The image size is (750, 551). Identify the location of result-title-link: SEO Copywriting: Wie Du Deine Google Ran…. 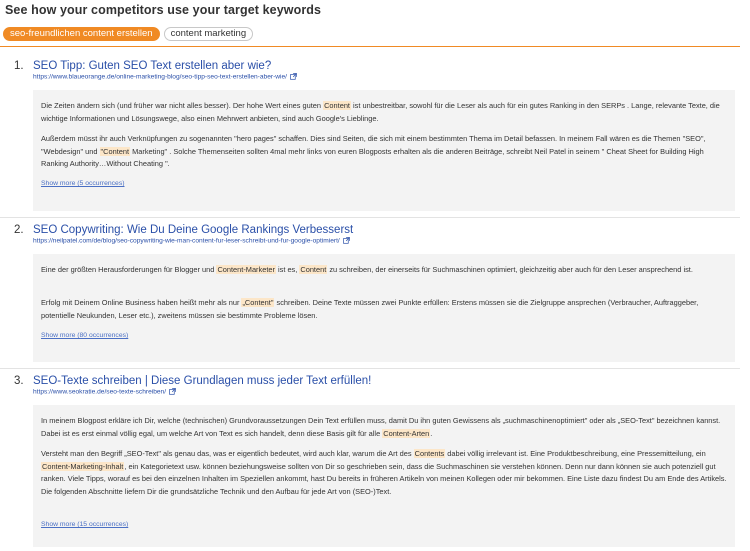
(193, 230).